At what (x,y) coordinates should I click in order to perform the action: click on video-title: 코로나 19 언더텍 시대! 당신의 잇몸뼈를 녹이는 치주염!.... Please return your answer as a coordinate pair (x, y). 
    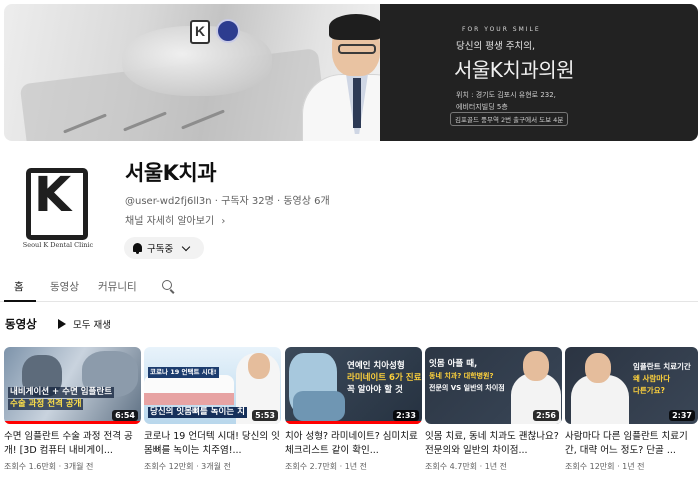
    Looking at the image, I should click on (212, 443).